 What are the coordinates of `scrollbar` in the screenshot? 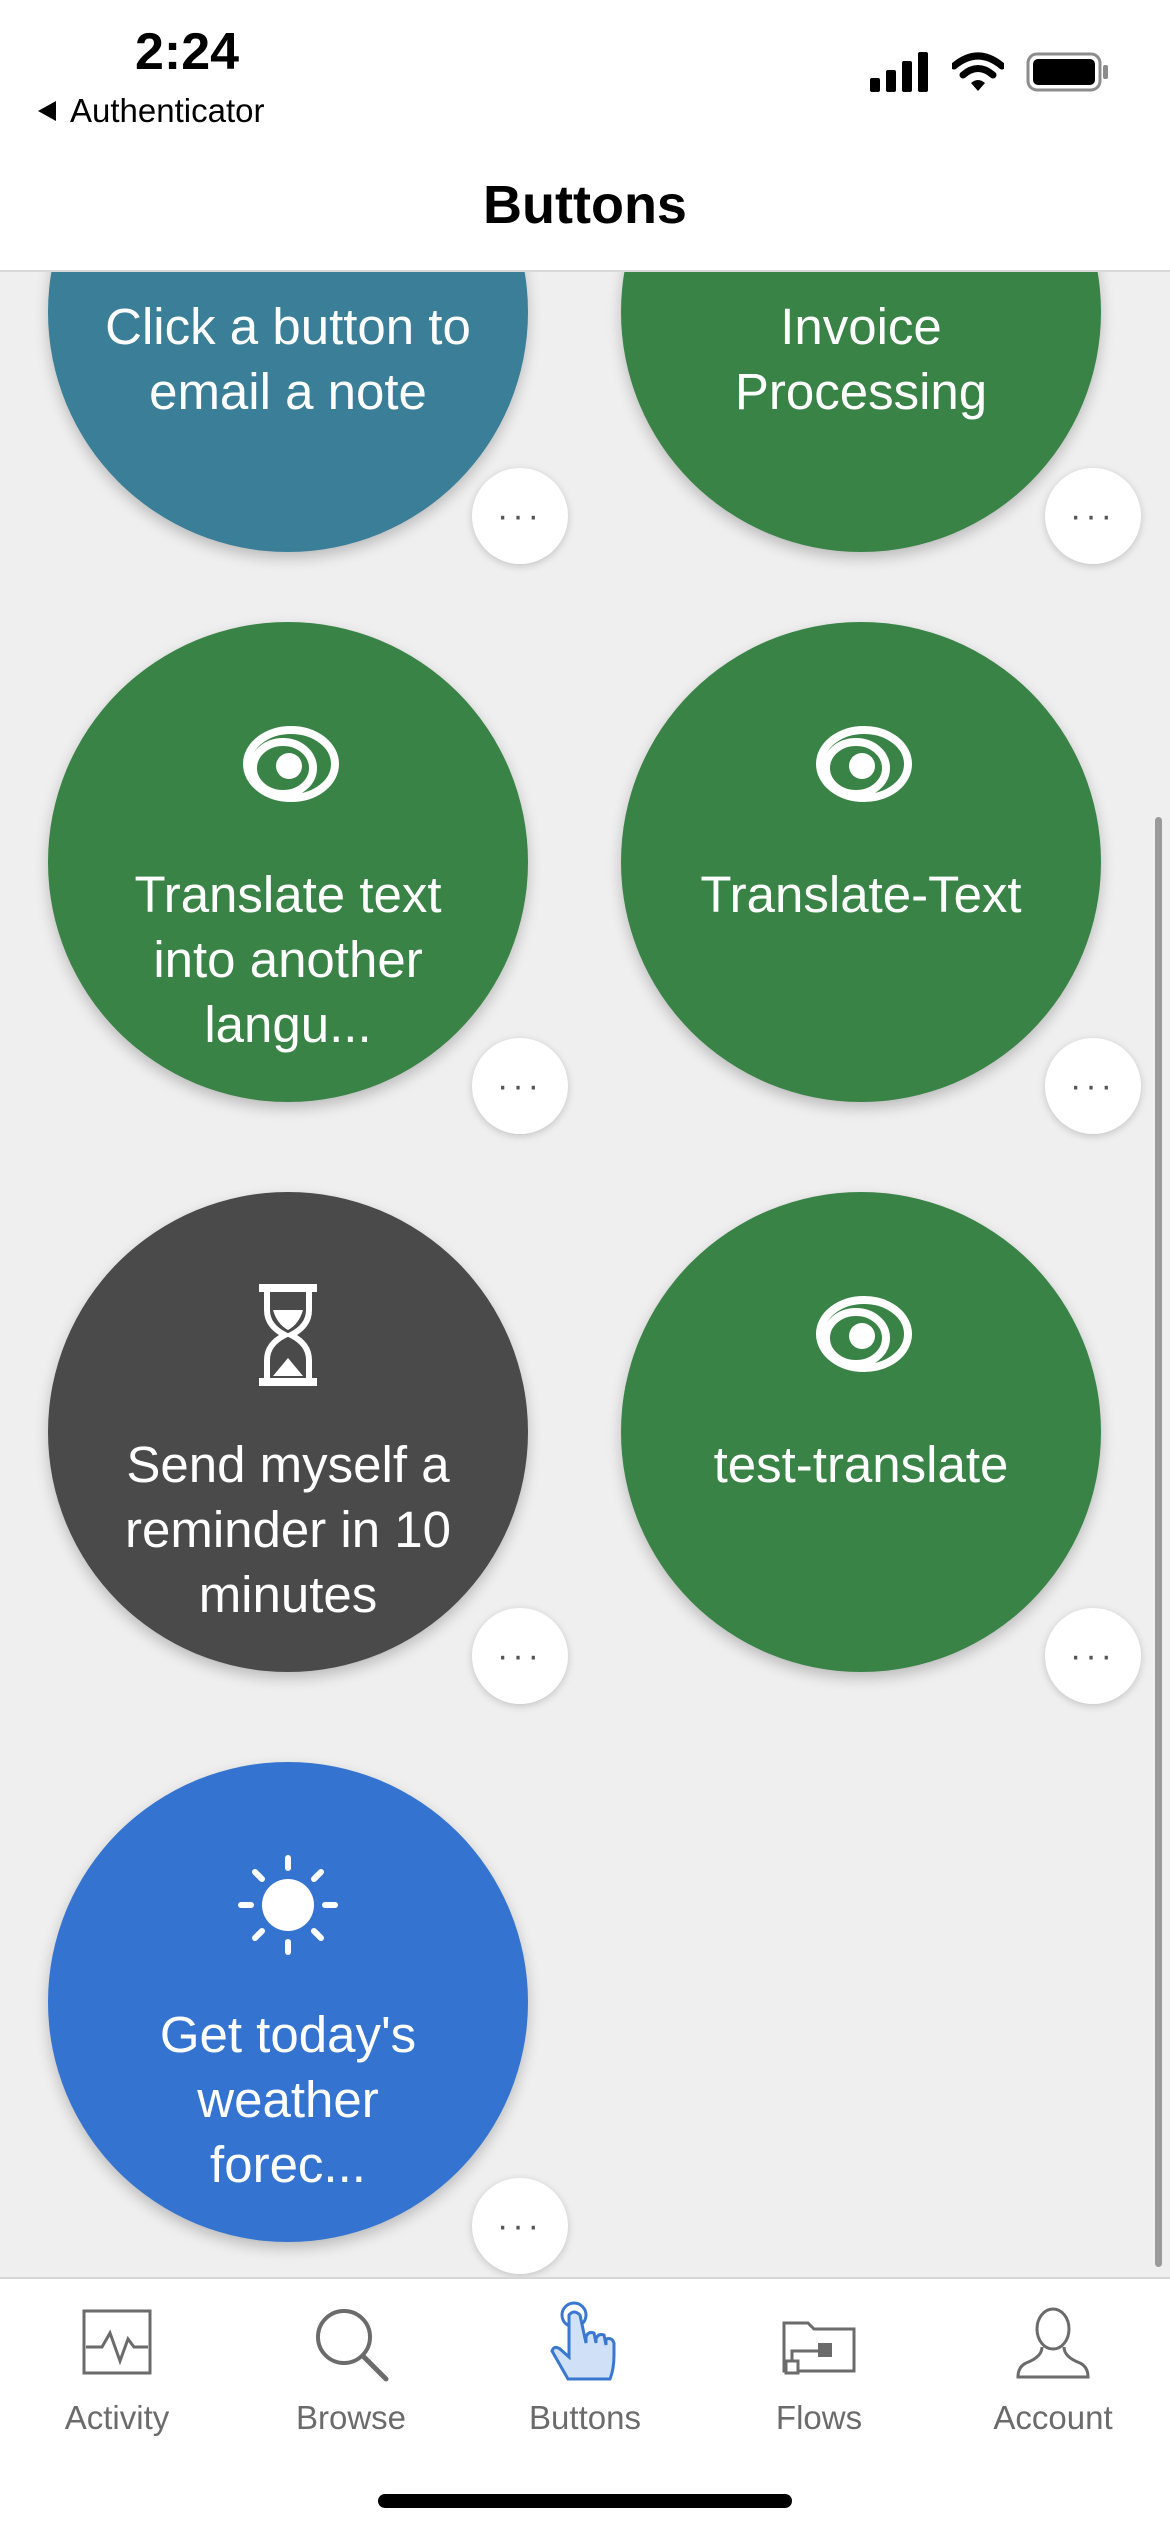 It's located at (1158, 1542).